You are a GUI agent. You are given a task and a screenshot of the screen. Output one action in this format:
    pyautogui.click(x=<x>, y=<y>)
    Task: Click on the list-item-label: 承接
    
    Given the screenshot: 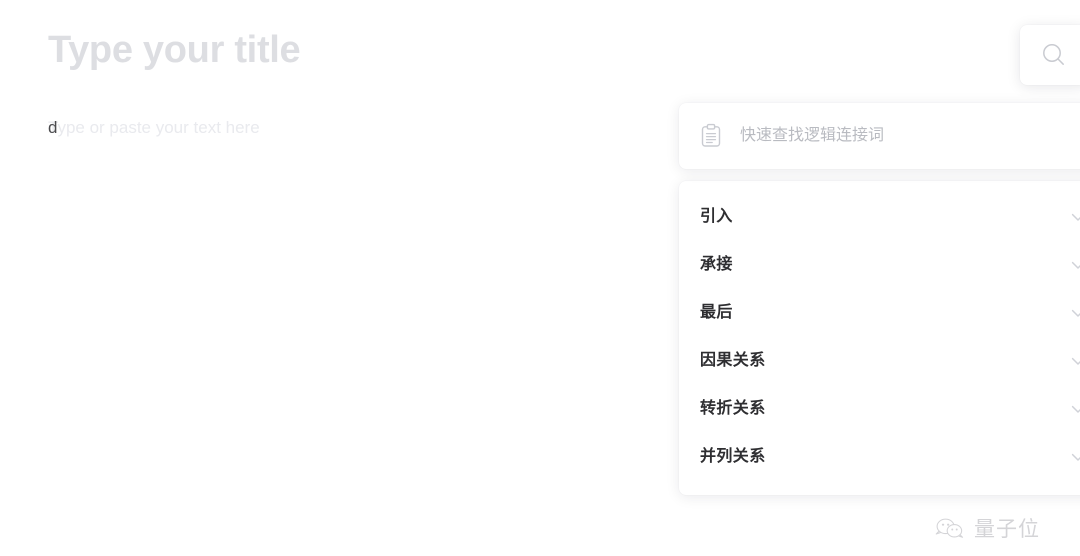 What is the action you would take?
    pyautogui.click(x=716, y=264)
    